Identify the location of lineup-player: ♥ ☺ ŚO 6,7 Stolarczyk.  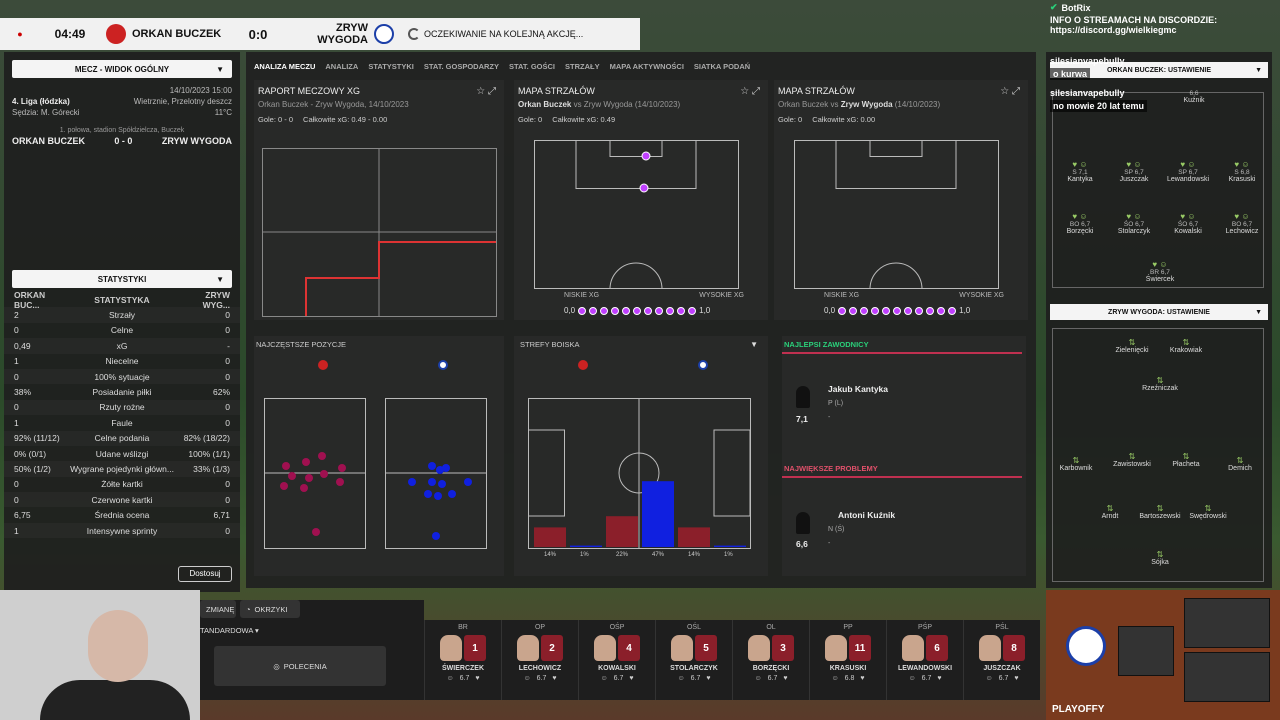
(1134, 223).